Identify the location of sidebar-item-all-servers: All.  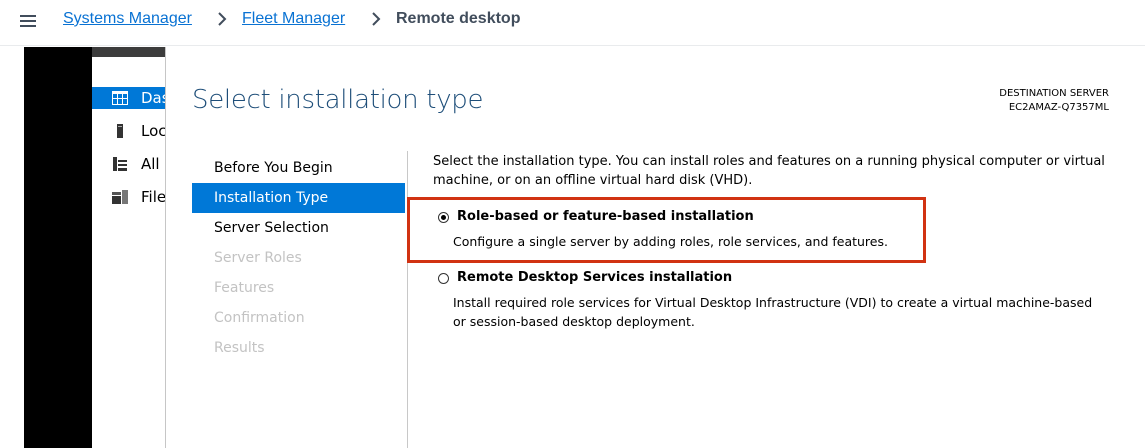
(128, 164).